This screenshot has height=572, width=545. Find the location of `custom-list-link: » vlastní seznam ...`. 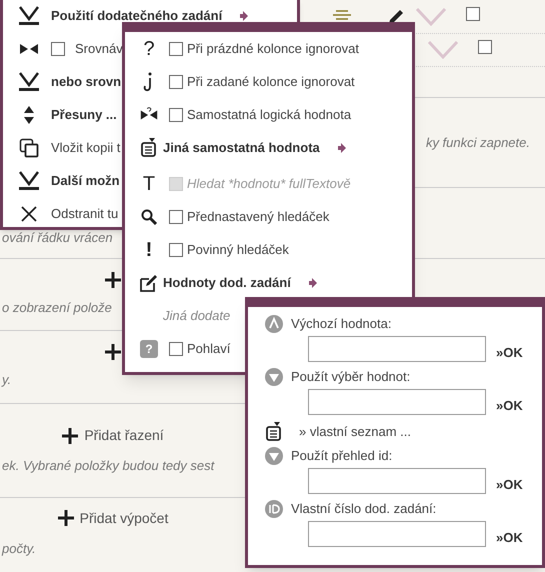

custom-list-link: » vlastní seznam ... is located at coordinates (355, 432).